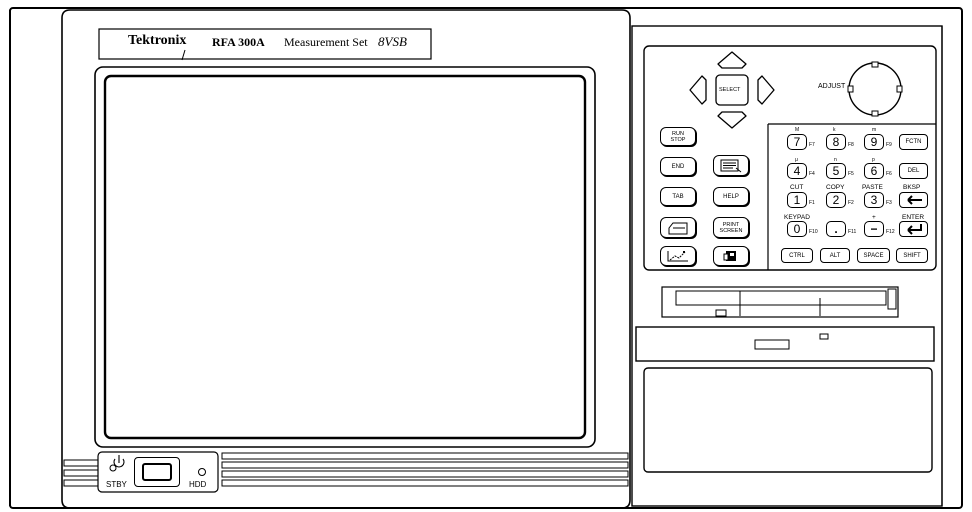 Image resolution: width=972 pixels, height=512 pixels. Describe the element at coordinates (913, 217) in the screenshot. I see `enter-label: ENTER` at that location.